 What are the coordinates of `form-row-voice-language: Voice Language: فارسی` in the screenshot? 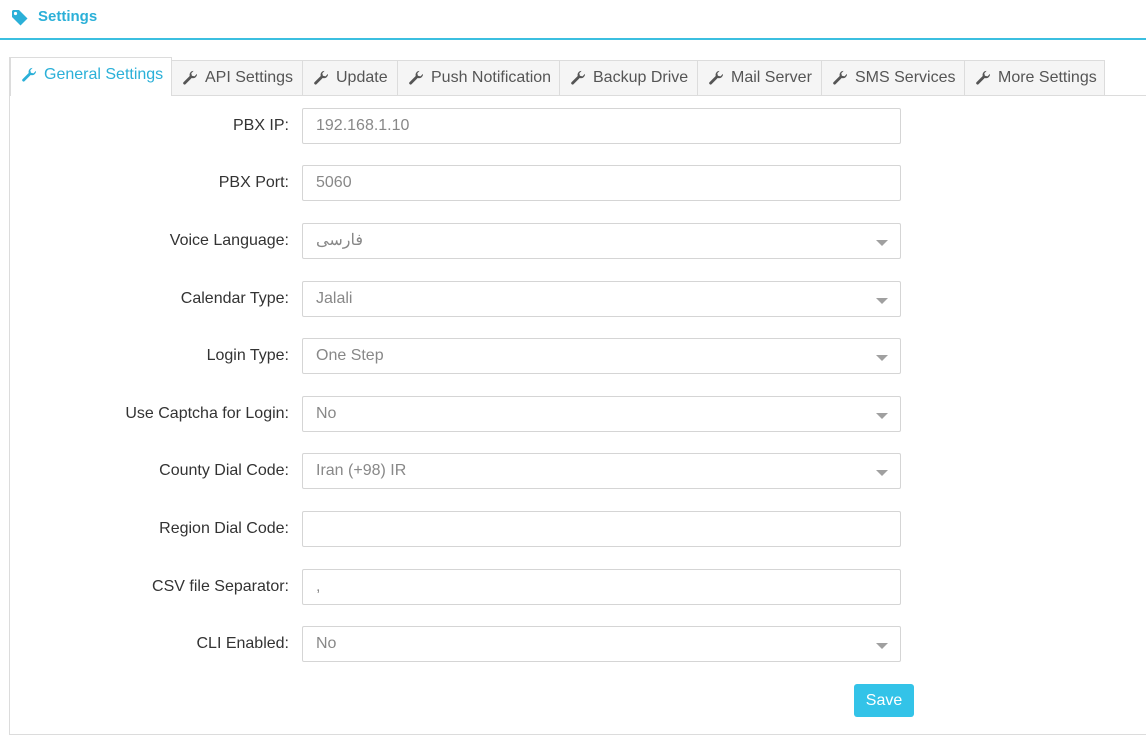 It's located at (573, 241).